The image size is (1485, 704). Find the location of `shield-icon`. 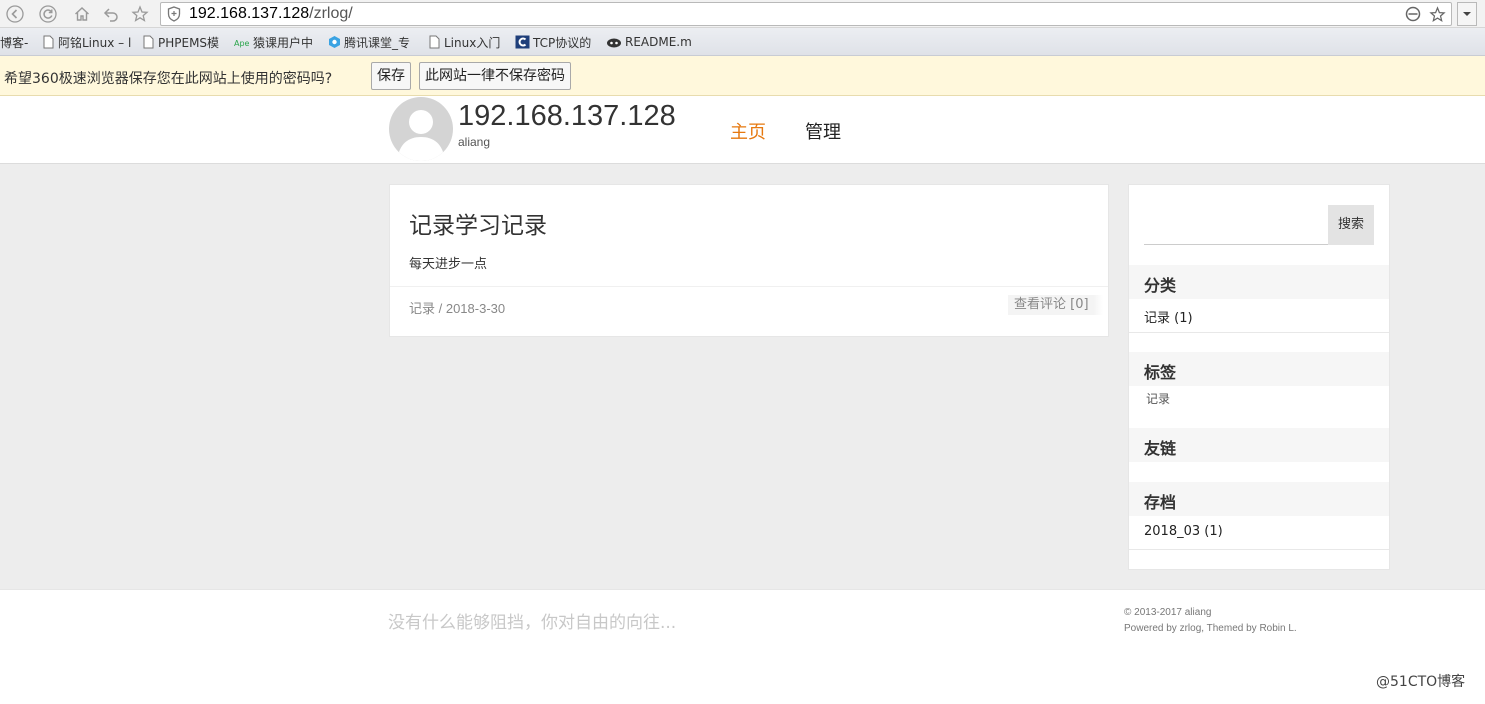

shield-icon is located at coordinates (174, 16).